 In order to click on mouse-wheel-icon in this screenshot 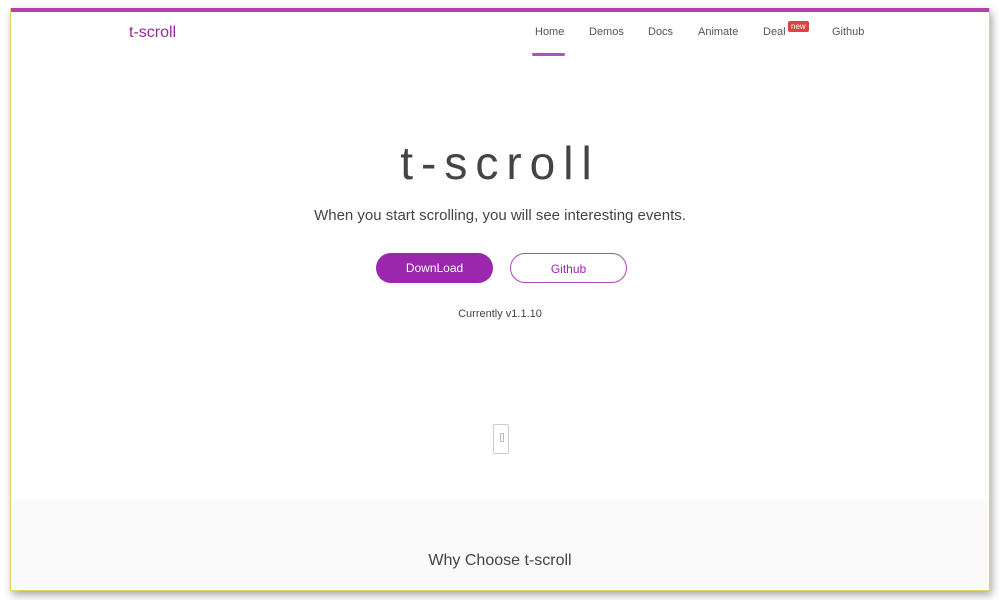, I will do `click(502, 437)`.